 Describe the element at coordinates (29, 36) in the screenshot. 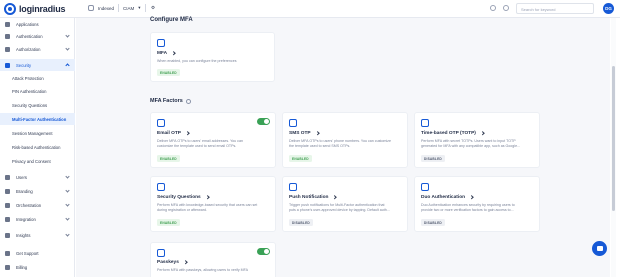

I see `sidebar-item-label: Authentication` at that location.